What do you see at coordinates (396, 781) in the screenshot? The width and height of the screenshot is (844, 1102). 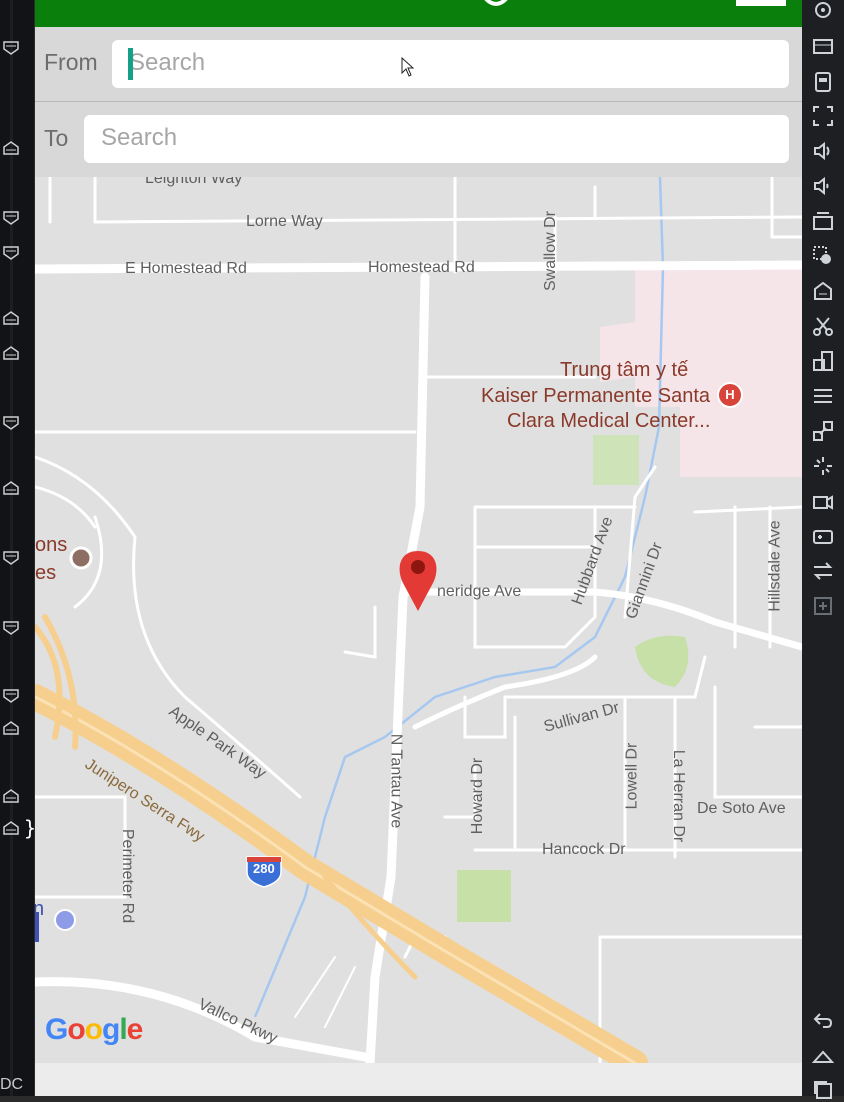 I see `street-label: N Tantau Ave` at bounding box center [396, 781].